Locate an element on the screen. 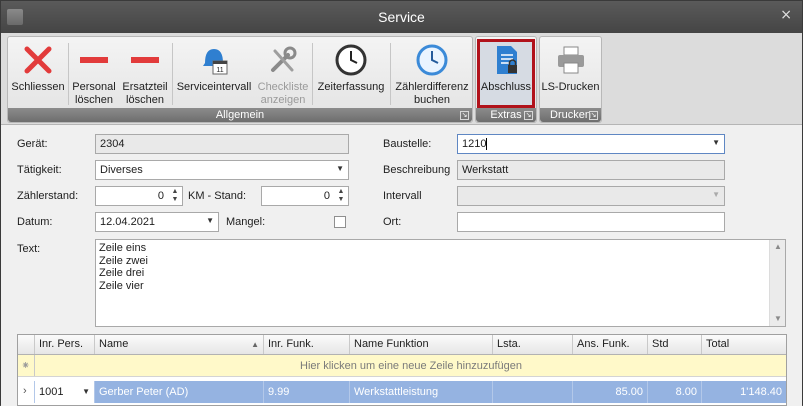  svg-text: 11 is located at coordinates (219, 70).